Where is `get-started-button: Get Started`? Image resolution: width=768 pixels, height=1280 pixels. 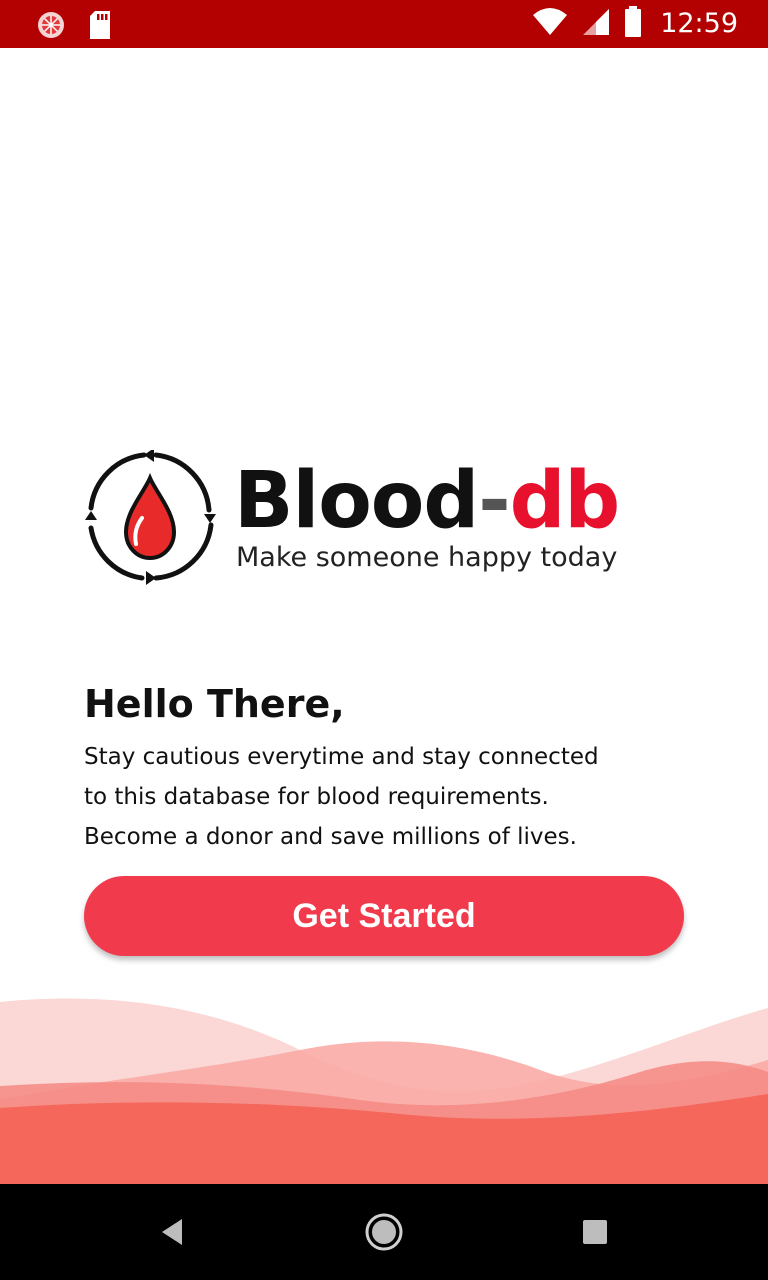
get-started-button: Get Started is located at coordinates (384, 916).